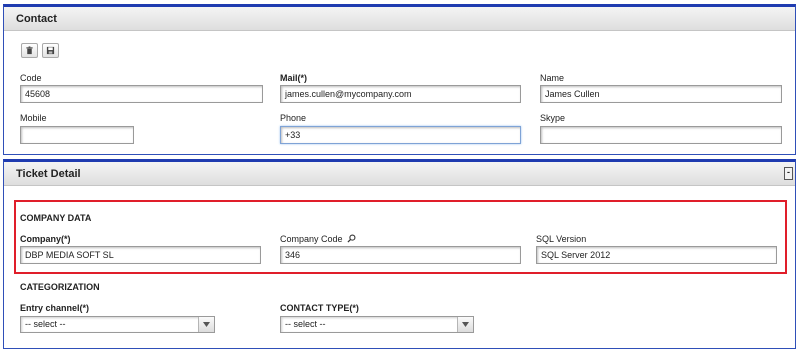 This screenshot has width=800, height=351. What do you see at coordinates (55, 308) in the screenshot?
I see `entry-channel-label: Entry channel(*)` at bounding box center [55, 308].